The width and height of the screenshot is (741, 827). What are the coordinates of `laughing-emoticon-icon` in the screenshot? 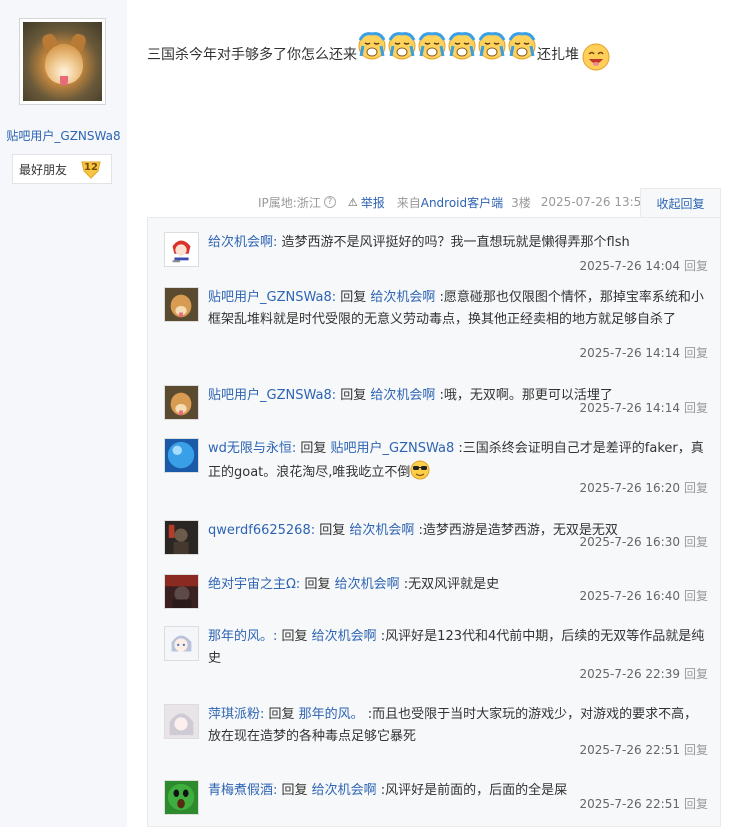 It's located at (596, 57).